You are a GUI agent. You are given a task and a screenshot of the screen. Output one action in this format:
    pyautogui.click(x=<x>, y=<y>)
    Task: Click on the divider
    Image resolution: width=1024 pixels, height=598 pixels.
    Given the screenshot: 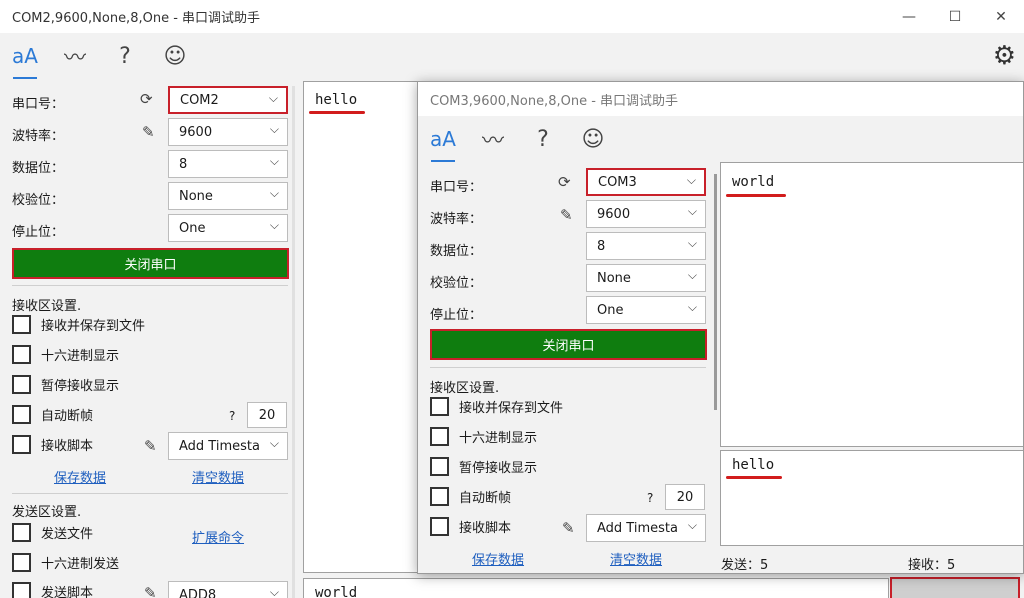 What is the action you would take?
    pyautogui.click(x=568, y=367)
    